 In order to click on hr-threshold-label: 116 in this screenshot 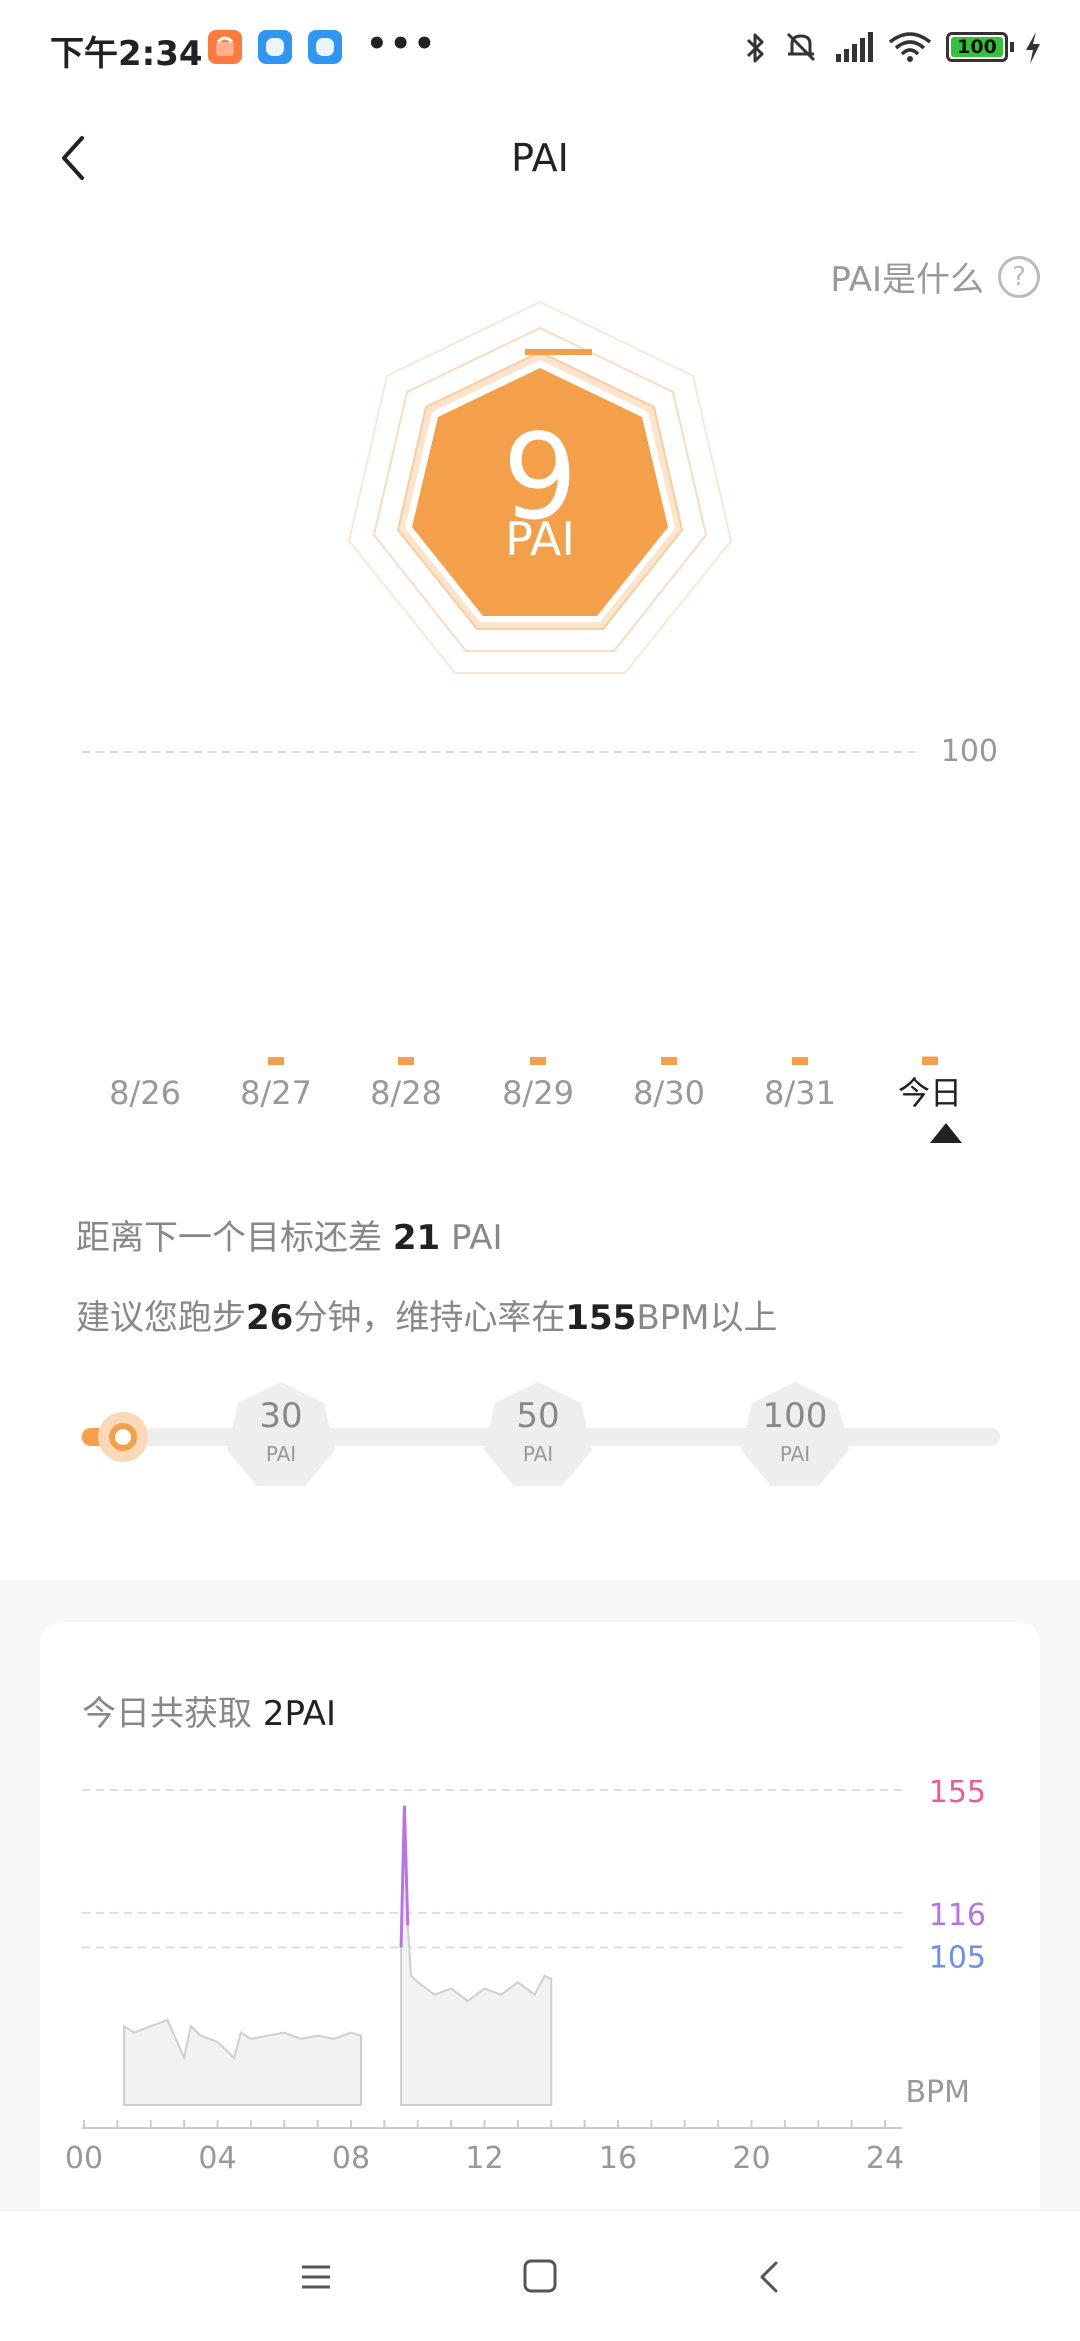, I will do `click(957, 1915)`.